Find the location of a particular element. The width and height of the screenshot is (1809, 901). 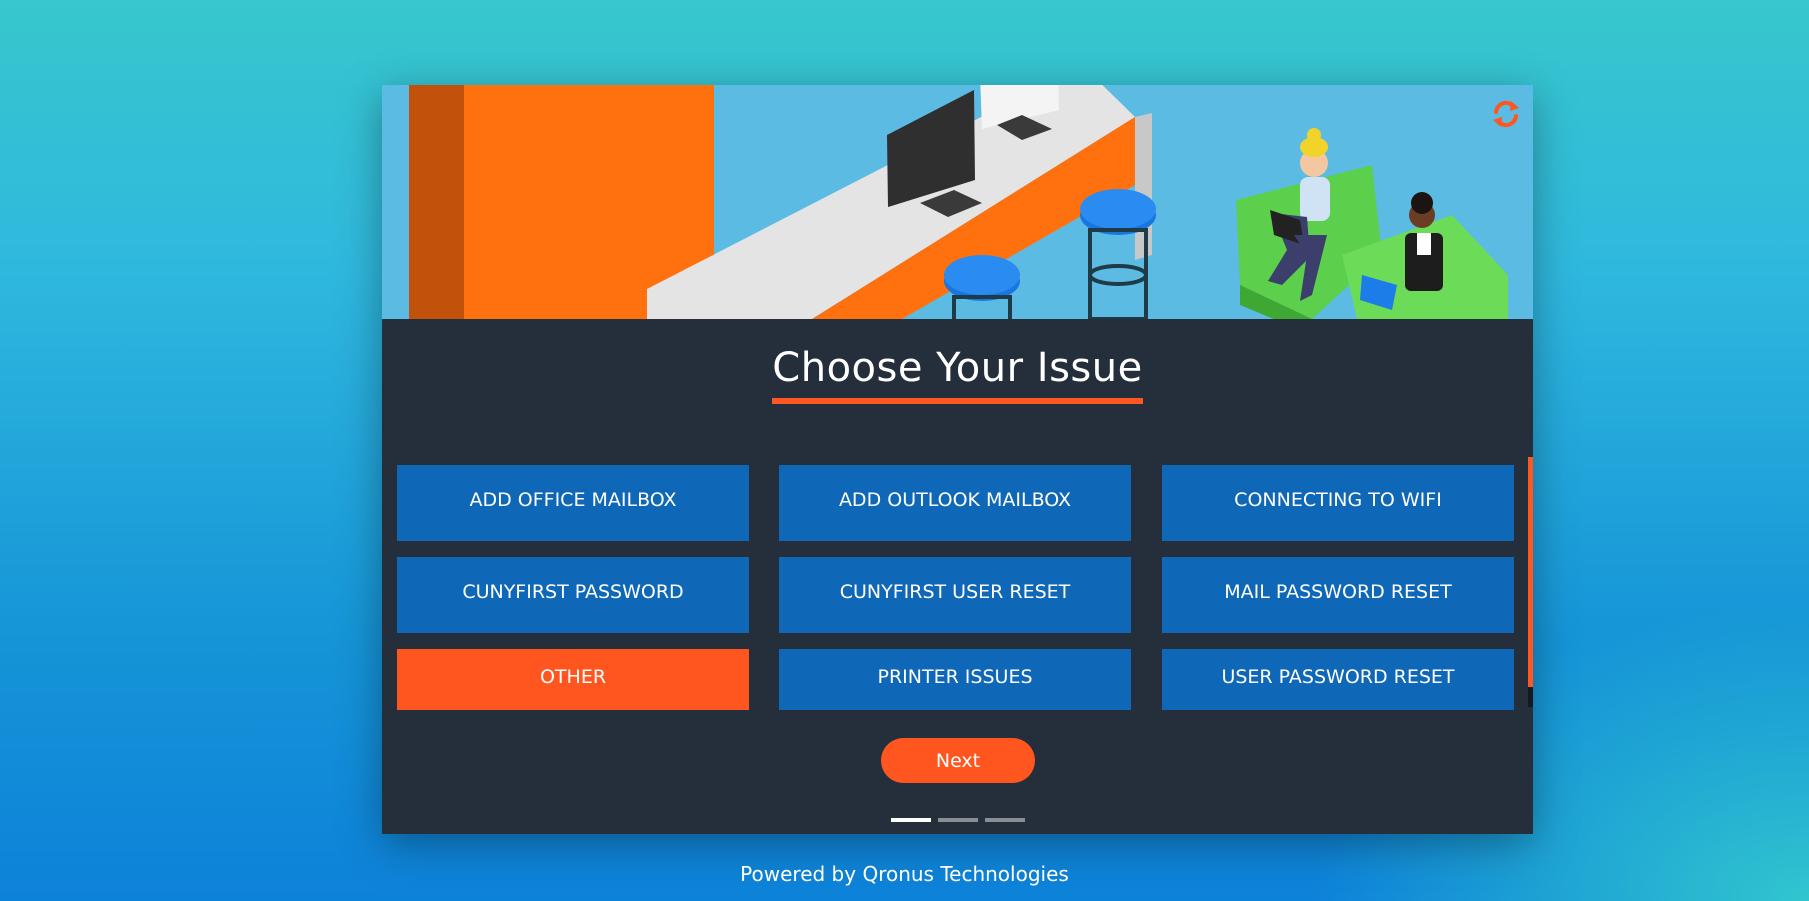

page-title: Choose Your Issue is located at coordinates (957, 374).